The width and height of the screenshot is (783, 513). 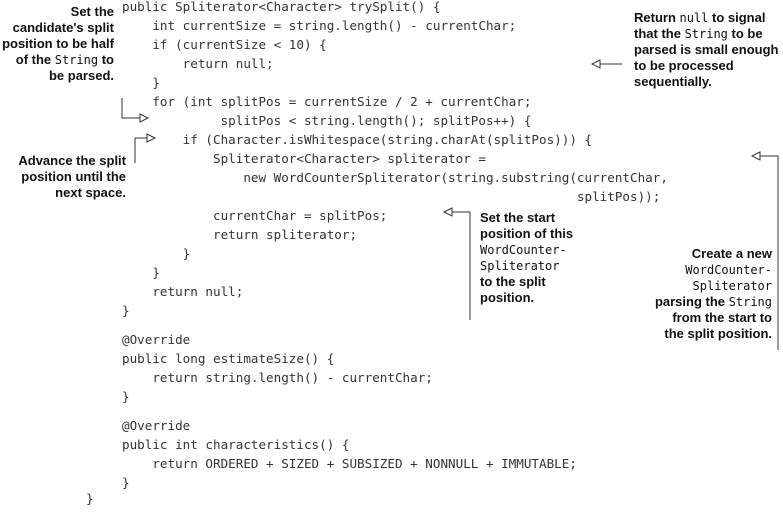 I want to click on arrowhead-return-null, so click(x=595, y=64).